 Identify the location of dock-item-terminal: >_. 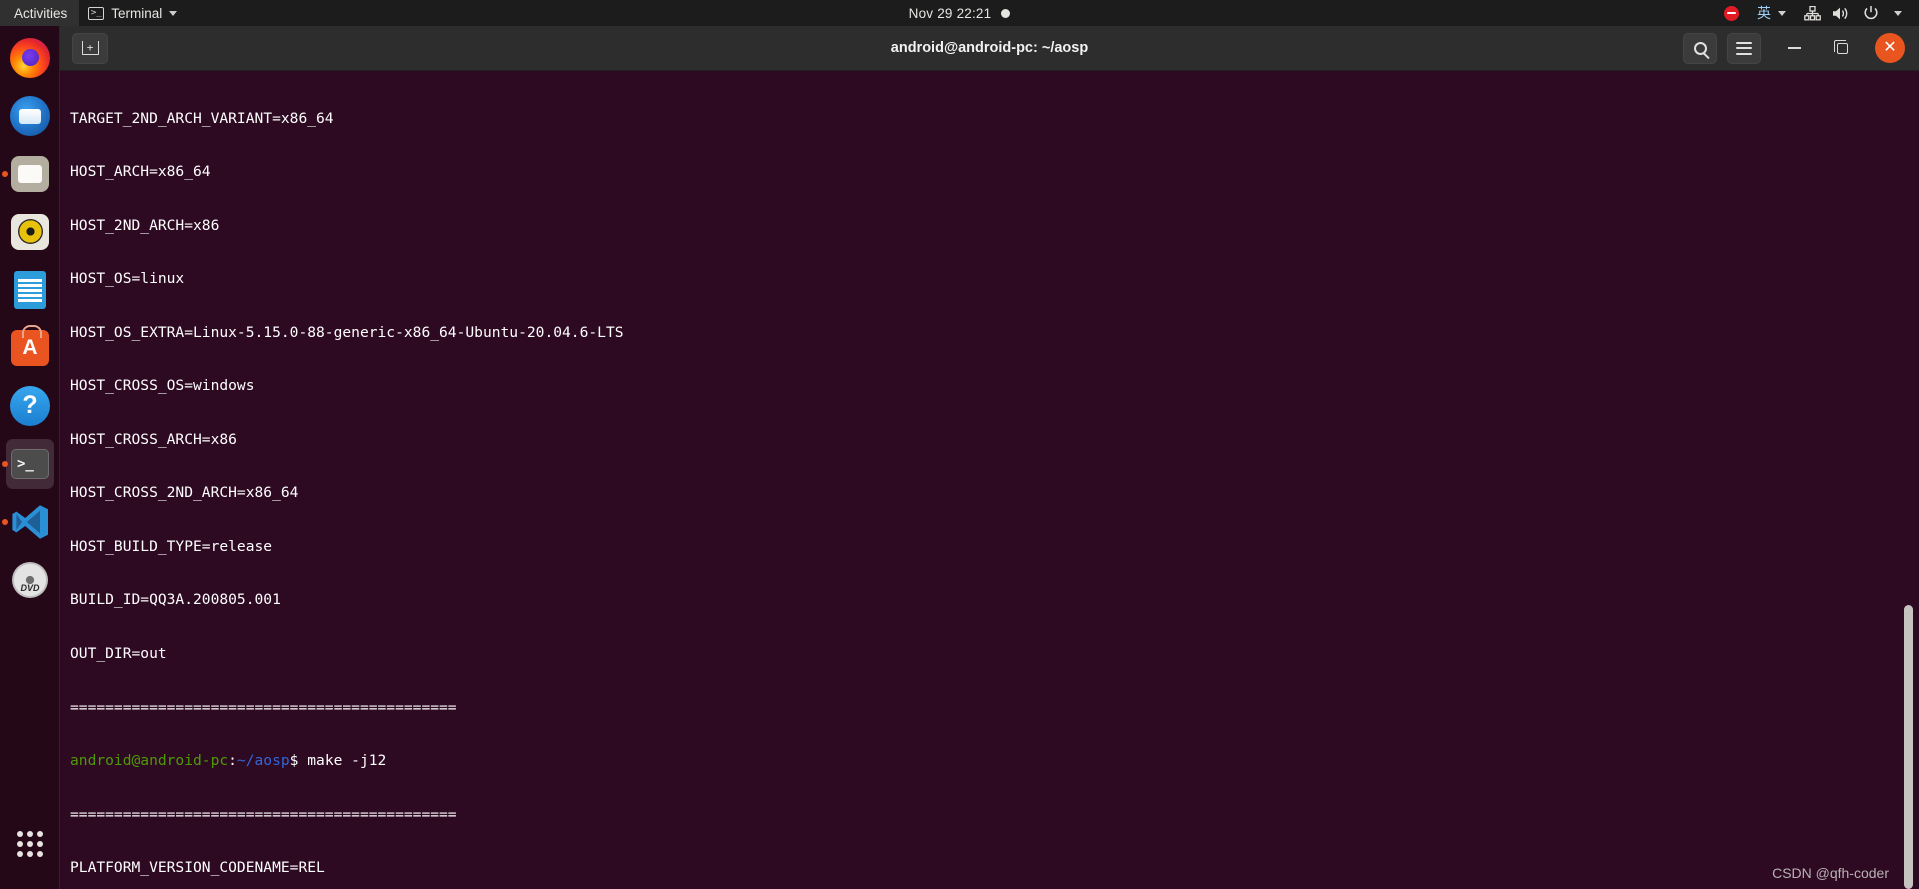
(30, 463).